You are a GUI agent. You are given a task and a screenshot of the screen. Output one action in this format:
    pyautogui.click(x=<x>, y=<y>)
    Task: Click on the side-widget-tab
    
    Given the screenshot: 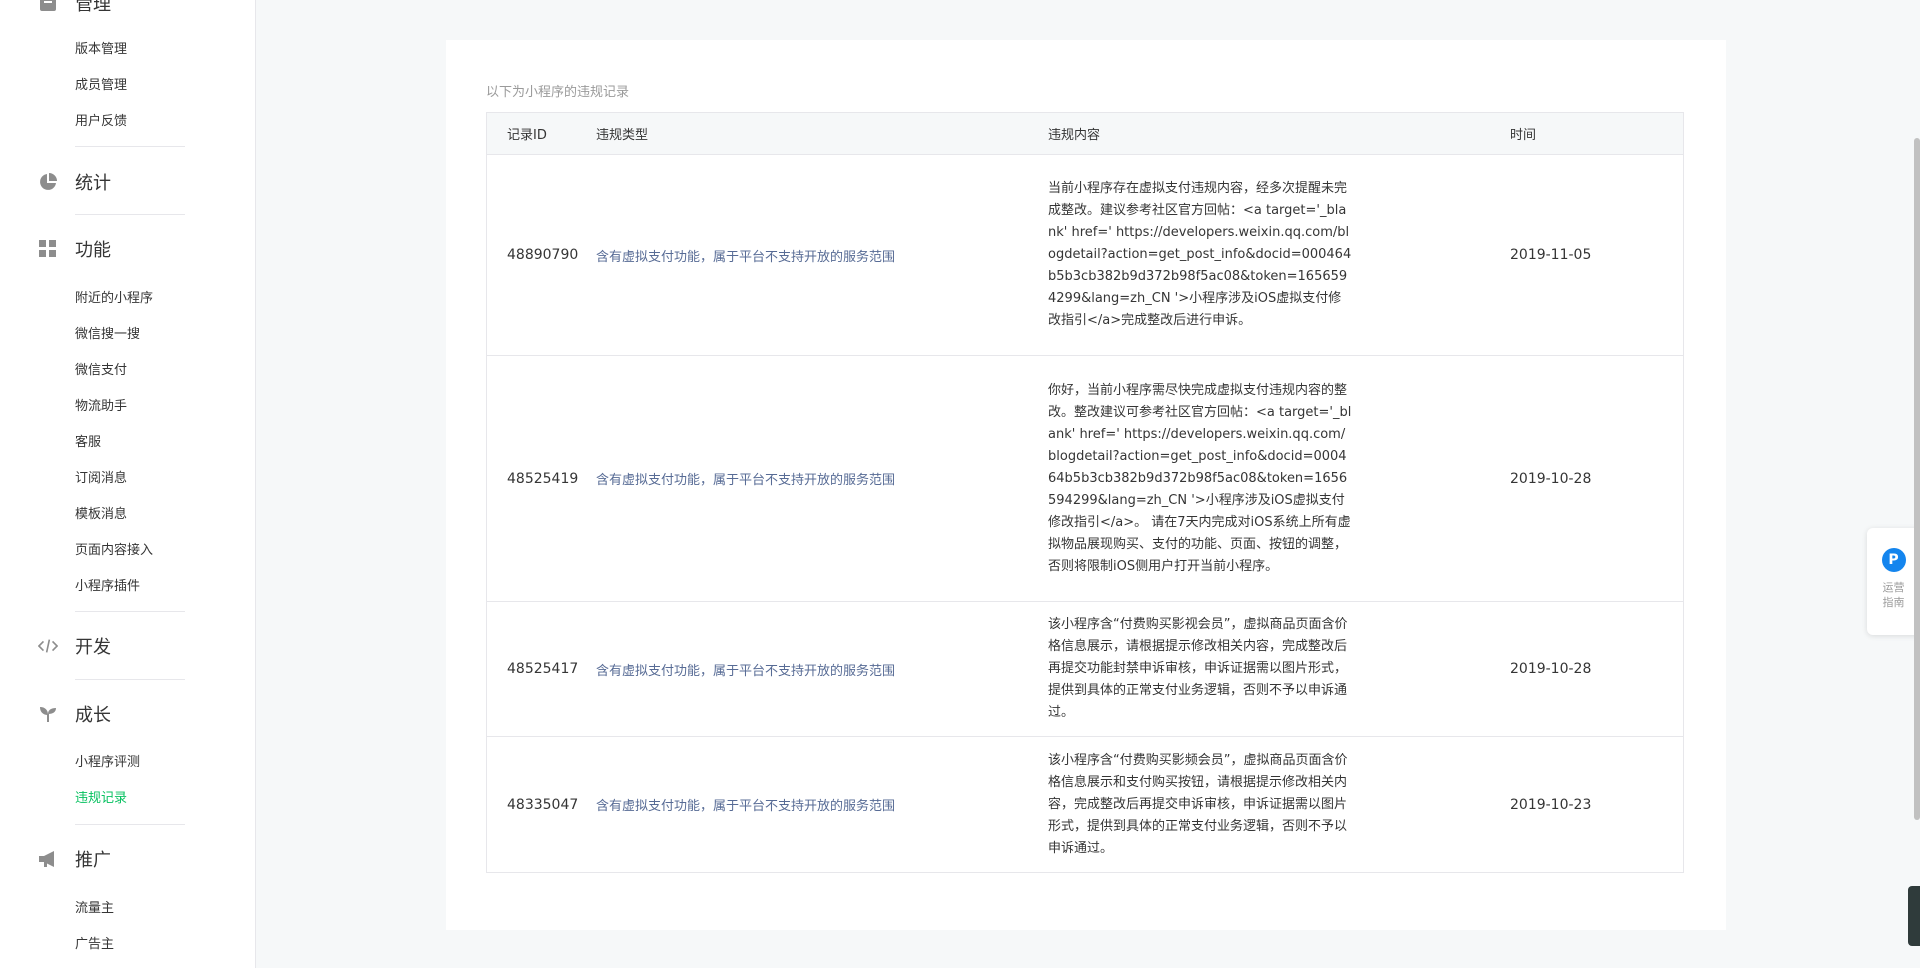 What is the action you would take?
    pyautogui.click(x=1914, y=916)
    